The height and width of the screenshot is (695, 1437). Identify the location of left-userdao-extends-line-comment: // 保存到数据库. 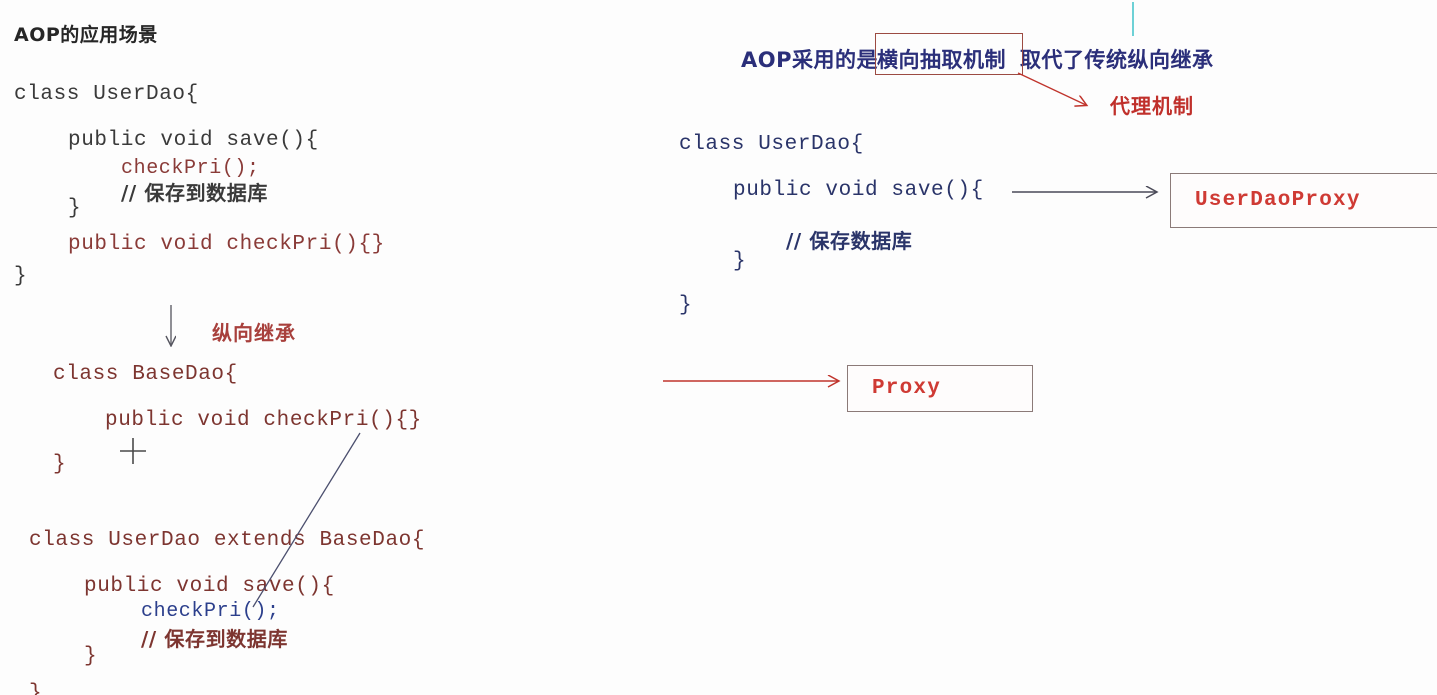
(214, 639).